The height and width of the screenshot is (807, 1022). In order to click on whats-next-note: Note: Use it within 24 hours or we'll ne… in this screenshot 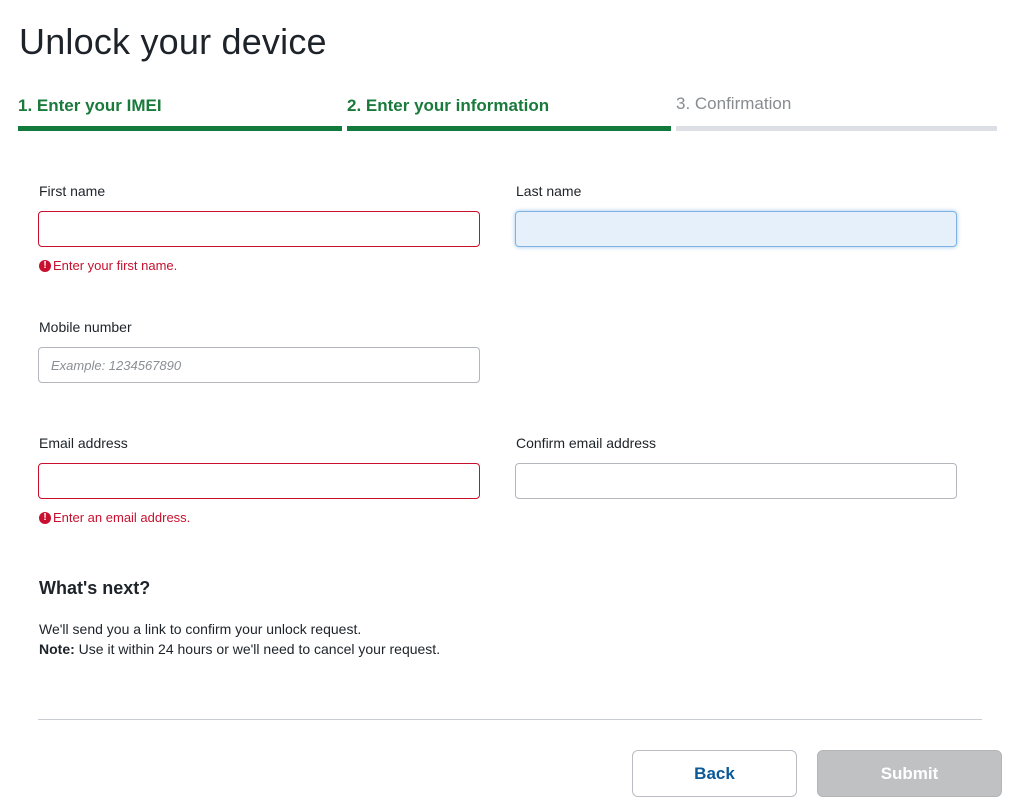, I will do `click(239, 649)`.